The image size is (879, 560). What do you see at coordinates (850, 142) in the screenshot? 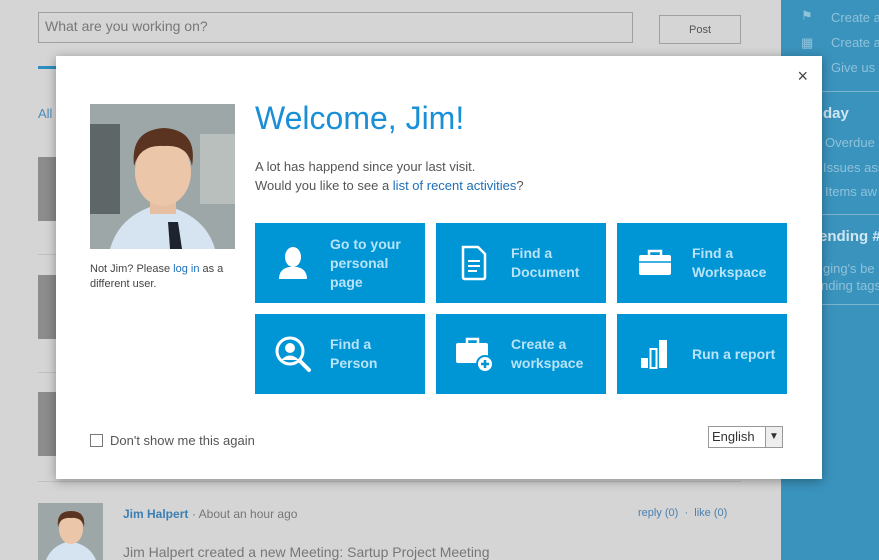
I see `sidebar-item: Overdue` at bounding box center [850, 142].